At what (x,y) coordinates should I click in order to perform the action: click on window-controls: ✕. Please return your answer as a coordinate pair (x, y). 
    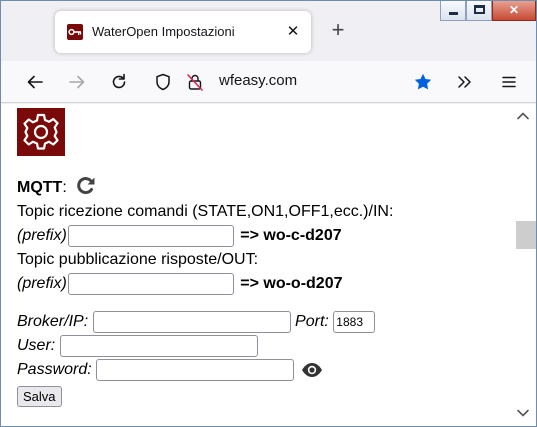
    Looking at the image, I should click on (488, 12).